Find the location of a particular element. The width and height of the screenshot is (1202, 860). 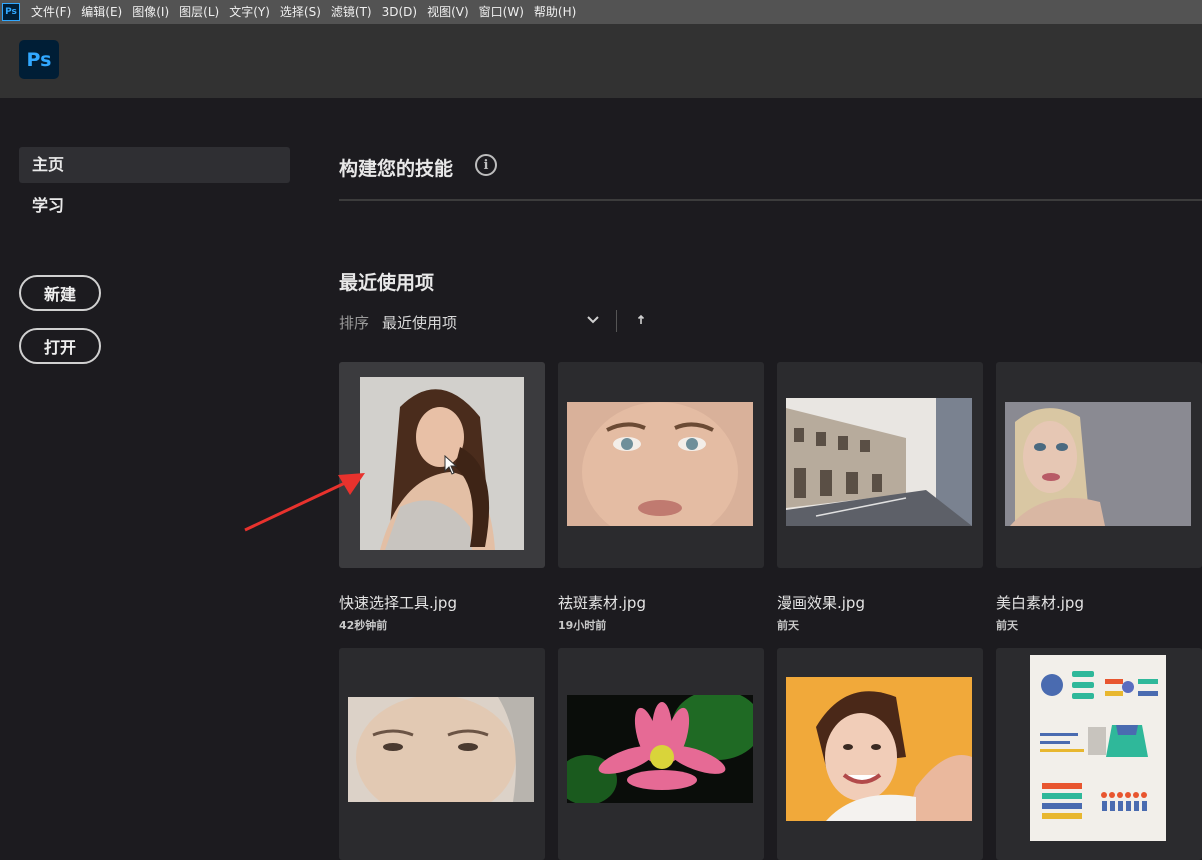

menu-select: 选择(S) is located at coordinates (300, 12).